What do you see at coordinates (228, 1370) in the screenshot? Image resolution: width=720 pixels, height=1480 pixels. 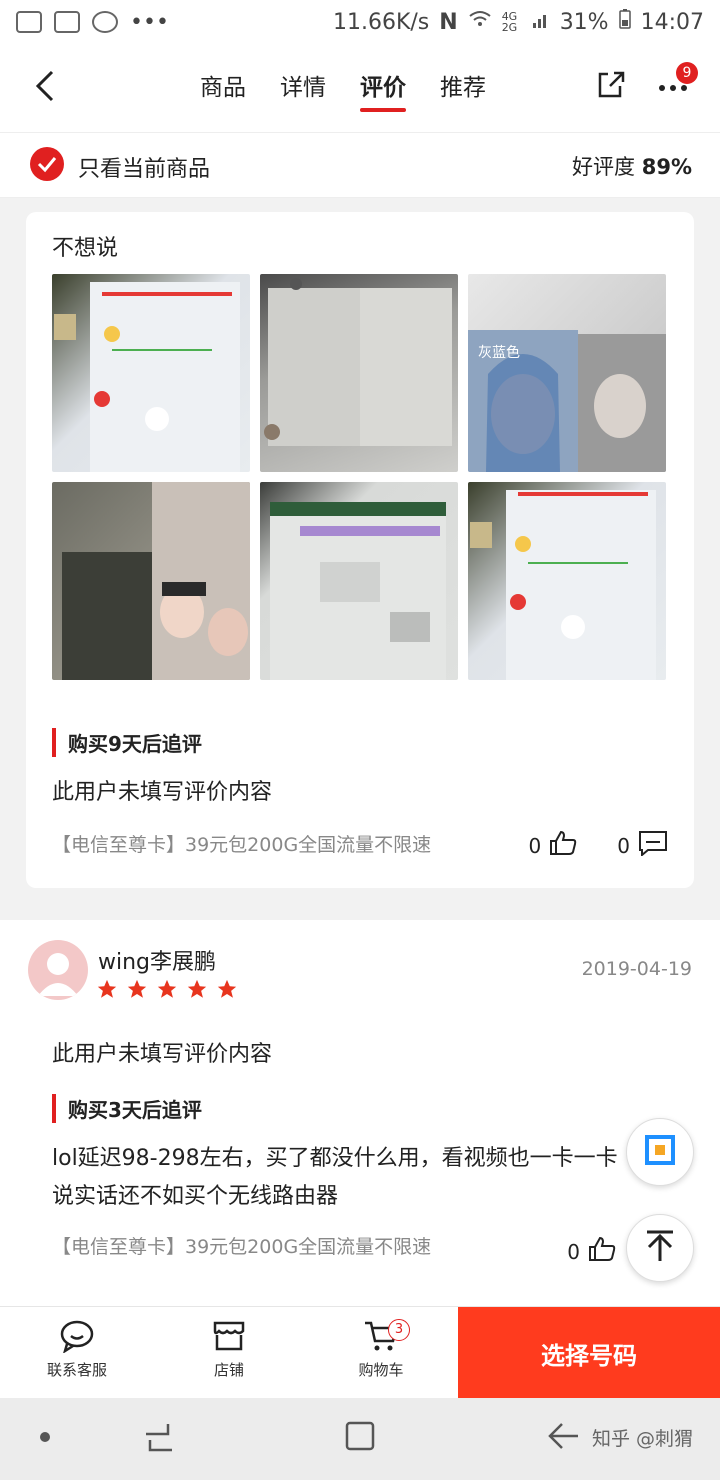 I see `shop-label: 店铺` at bounding box center [228, 1370].